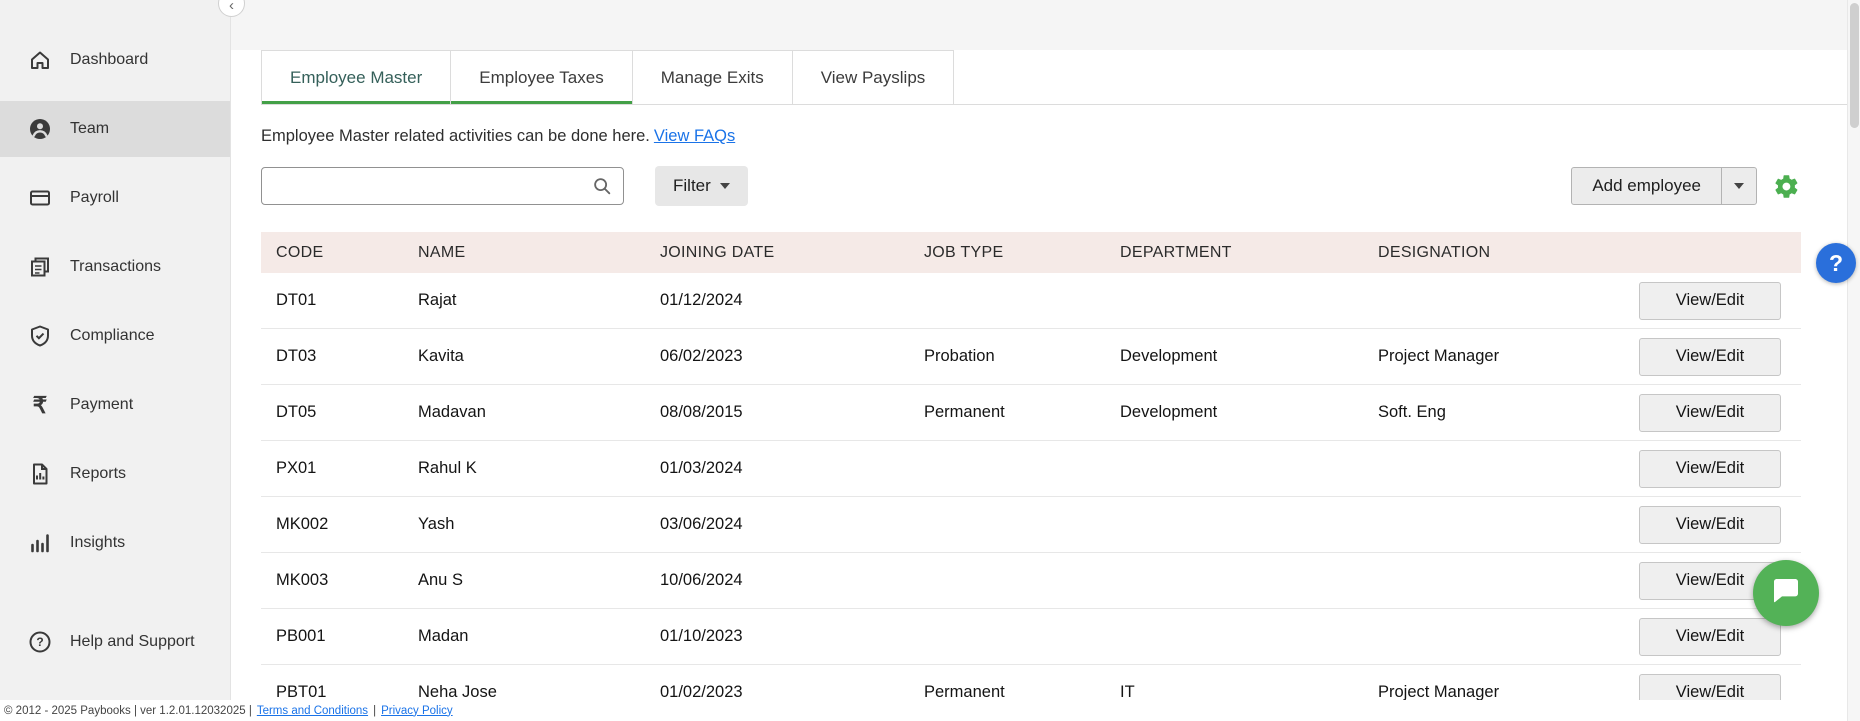 The image size is (1860, 721). I want to click on column-header-job-type: JOB TYPE, so click(964, 252).